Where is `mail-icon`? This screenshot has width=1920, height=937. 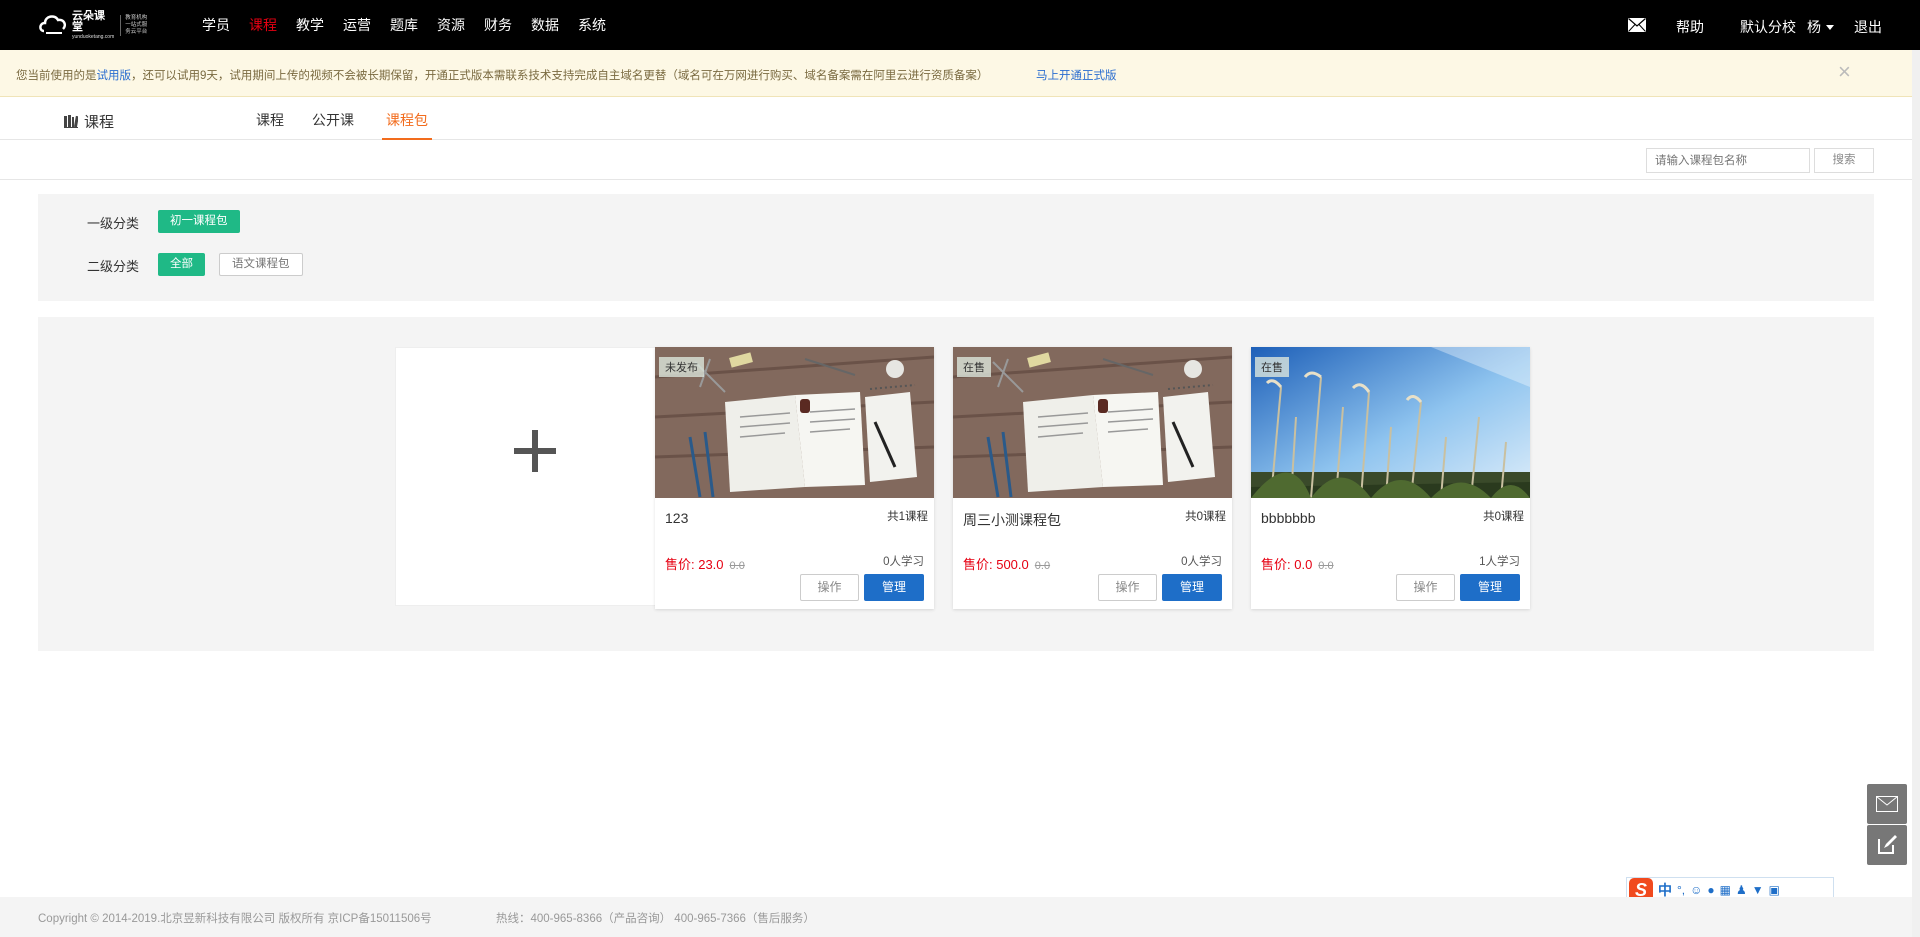 mail-icon is located at coordinates (1637, 25).